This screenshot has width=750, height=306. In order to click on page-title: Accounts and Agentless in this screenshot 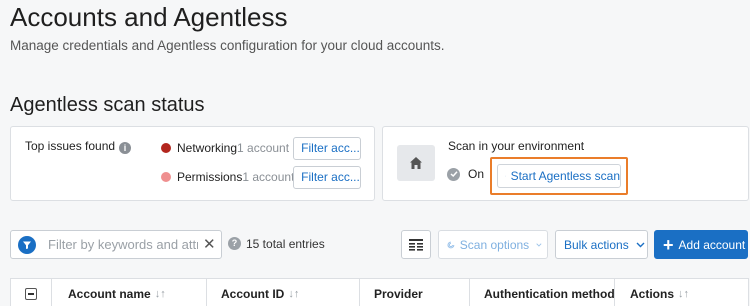, I will do `click(149, 17)`.